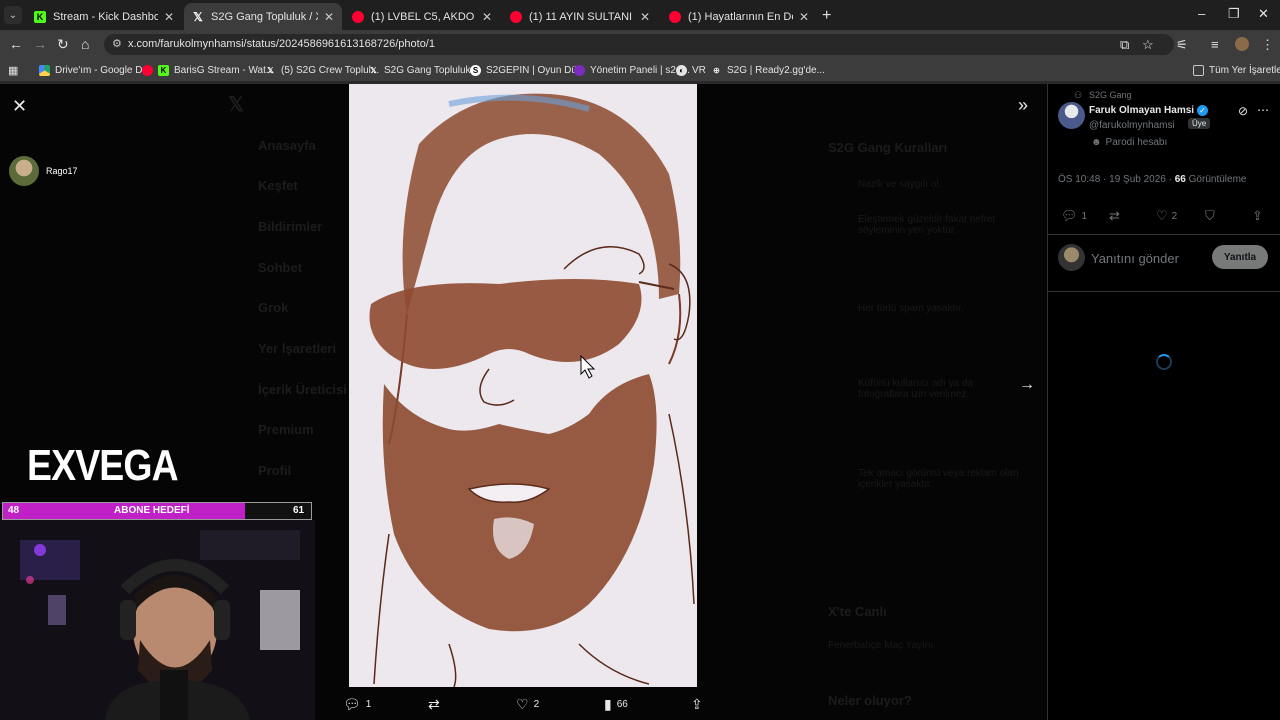 The height and width of the screenshot is (720, 1280). I want to click on community-name: S2G Gang, so click(1110, 95).